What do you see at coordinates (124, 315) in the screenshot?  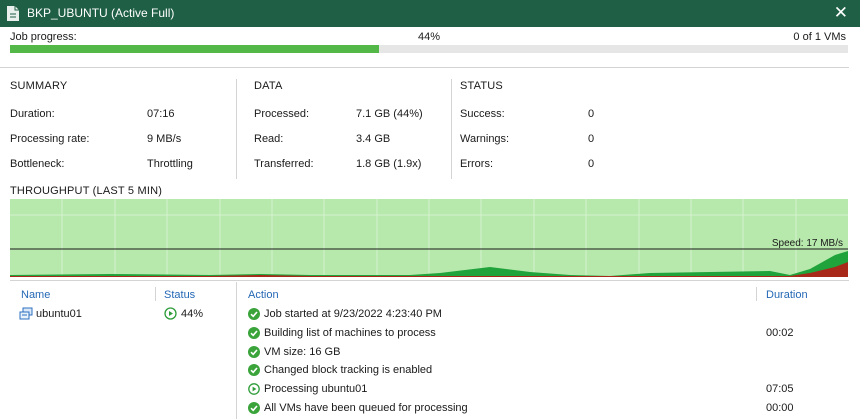 I see `vm-row-ubuntu01: ubuntu01 44%` at bounding box center [124, 315].